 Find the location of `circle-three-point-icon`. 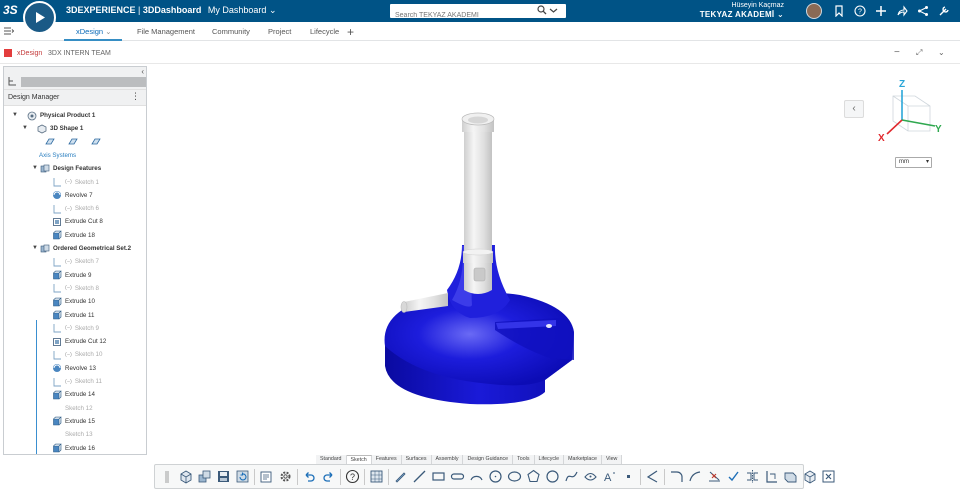

circle-three-point-icon is located at coordinates (552, 476).